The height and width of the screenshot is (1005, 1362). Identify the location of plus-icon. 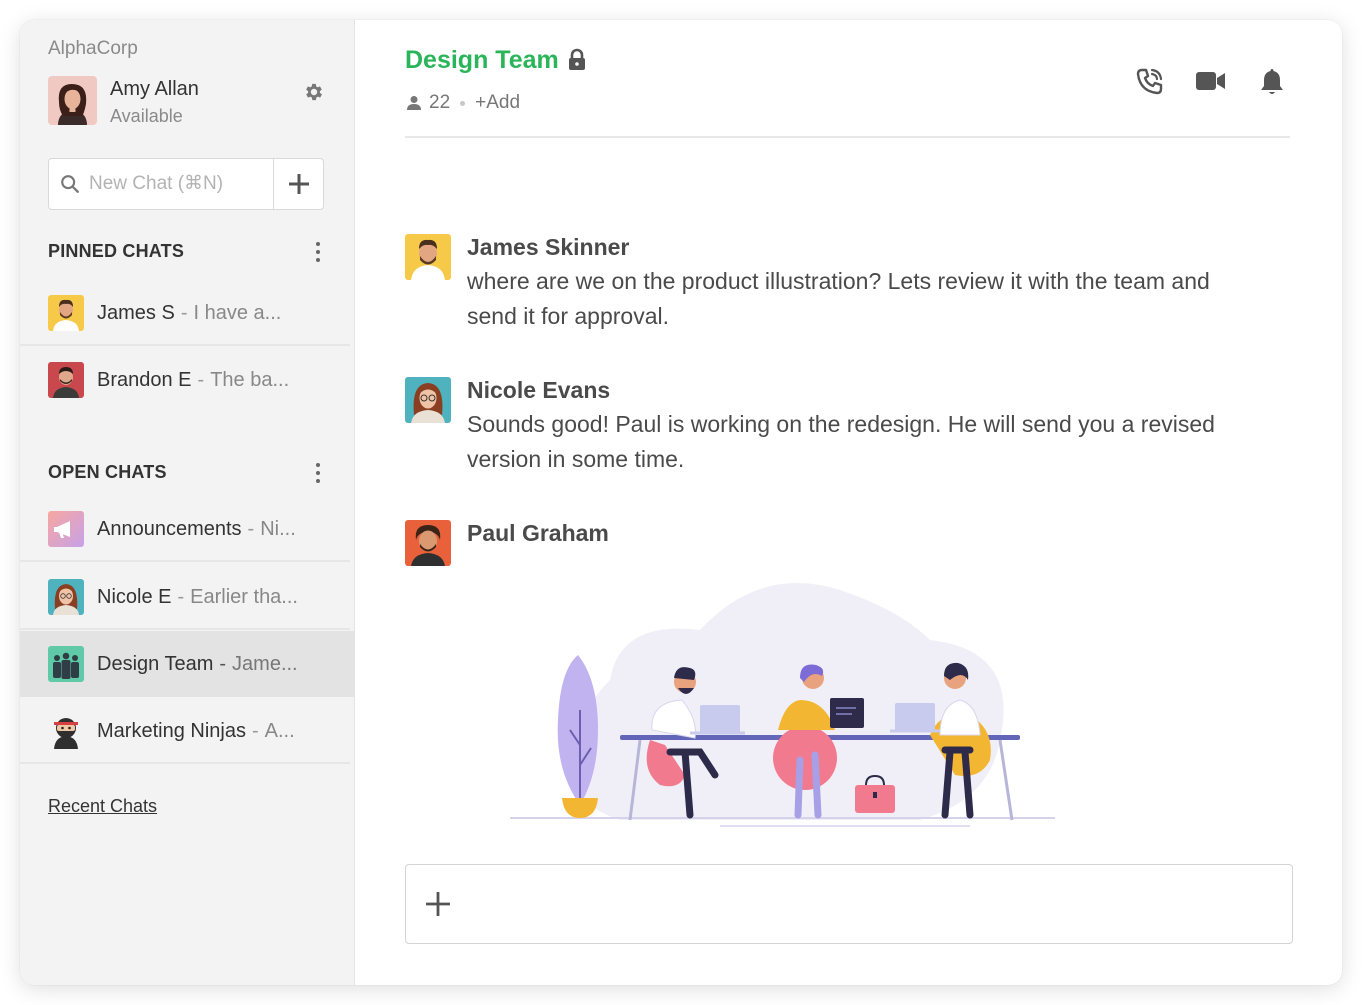
(298, 184).